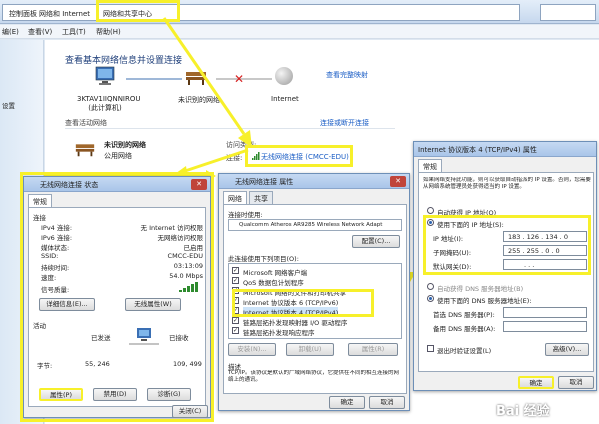 The image size is (599, 424). Describe the element at coordinates (430, 286) in the screenshot. I see `auto-dns-radio` at that location.